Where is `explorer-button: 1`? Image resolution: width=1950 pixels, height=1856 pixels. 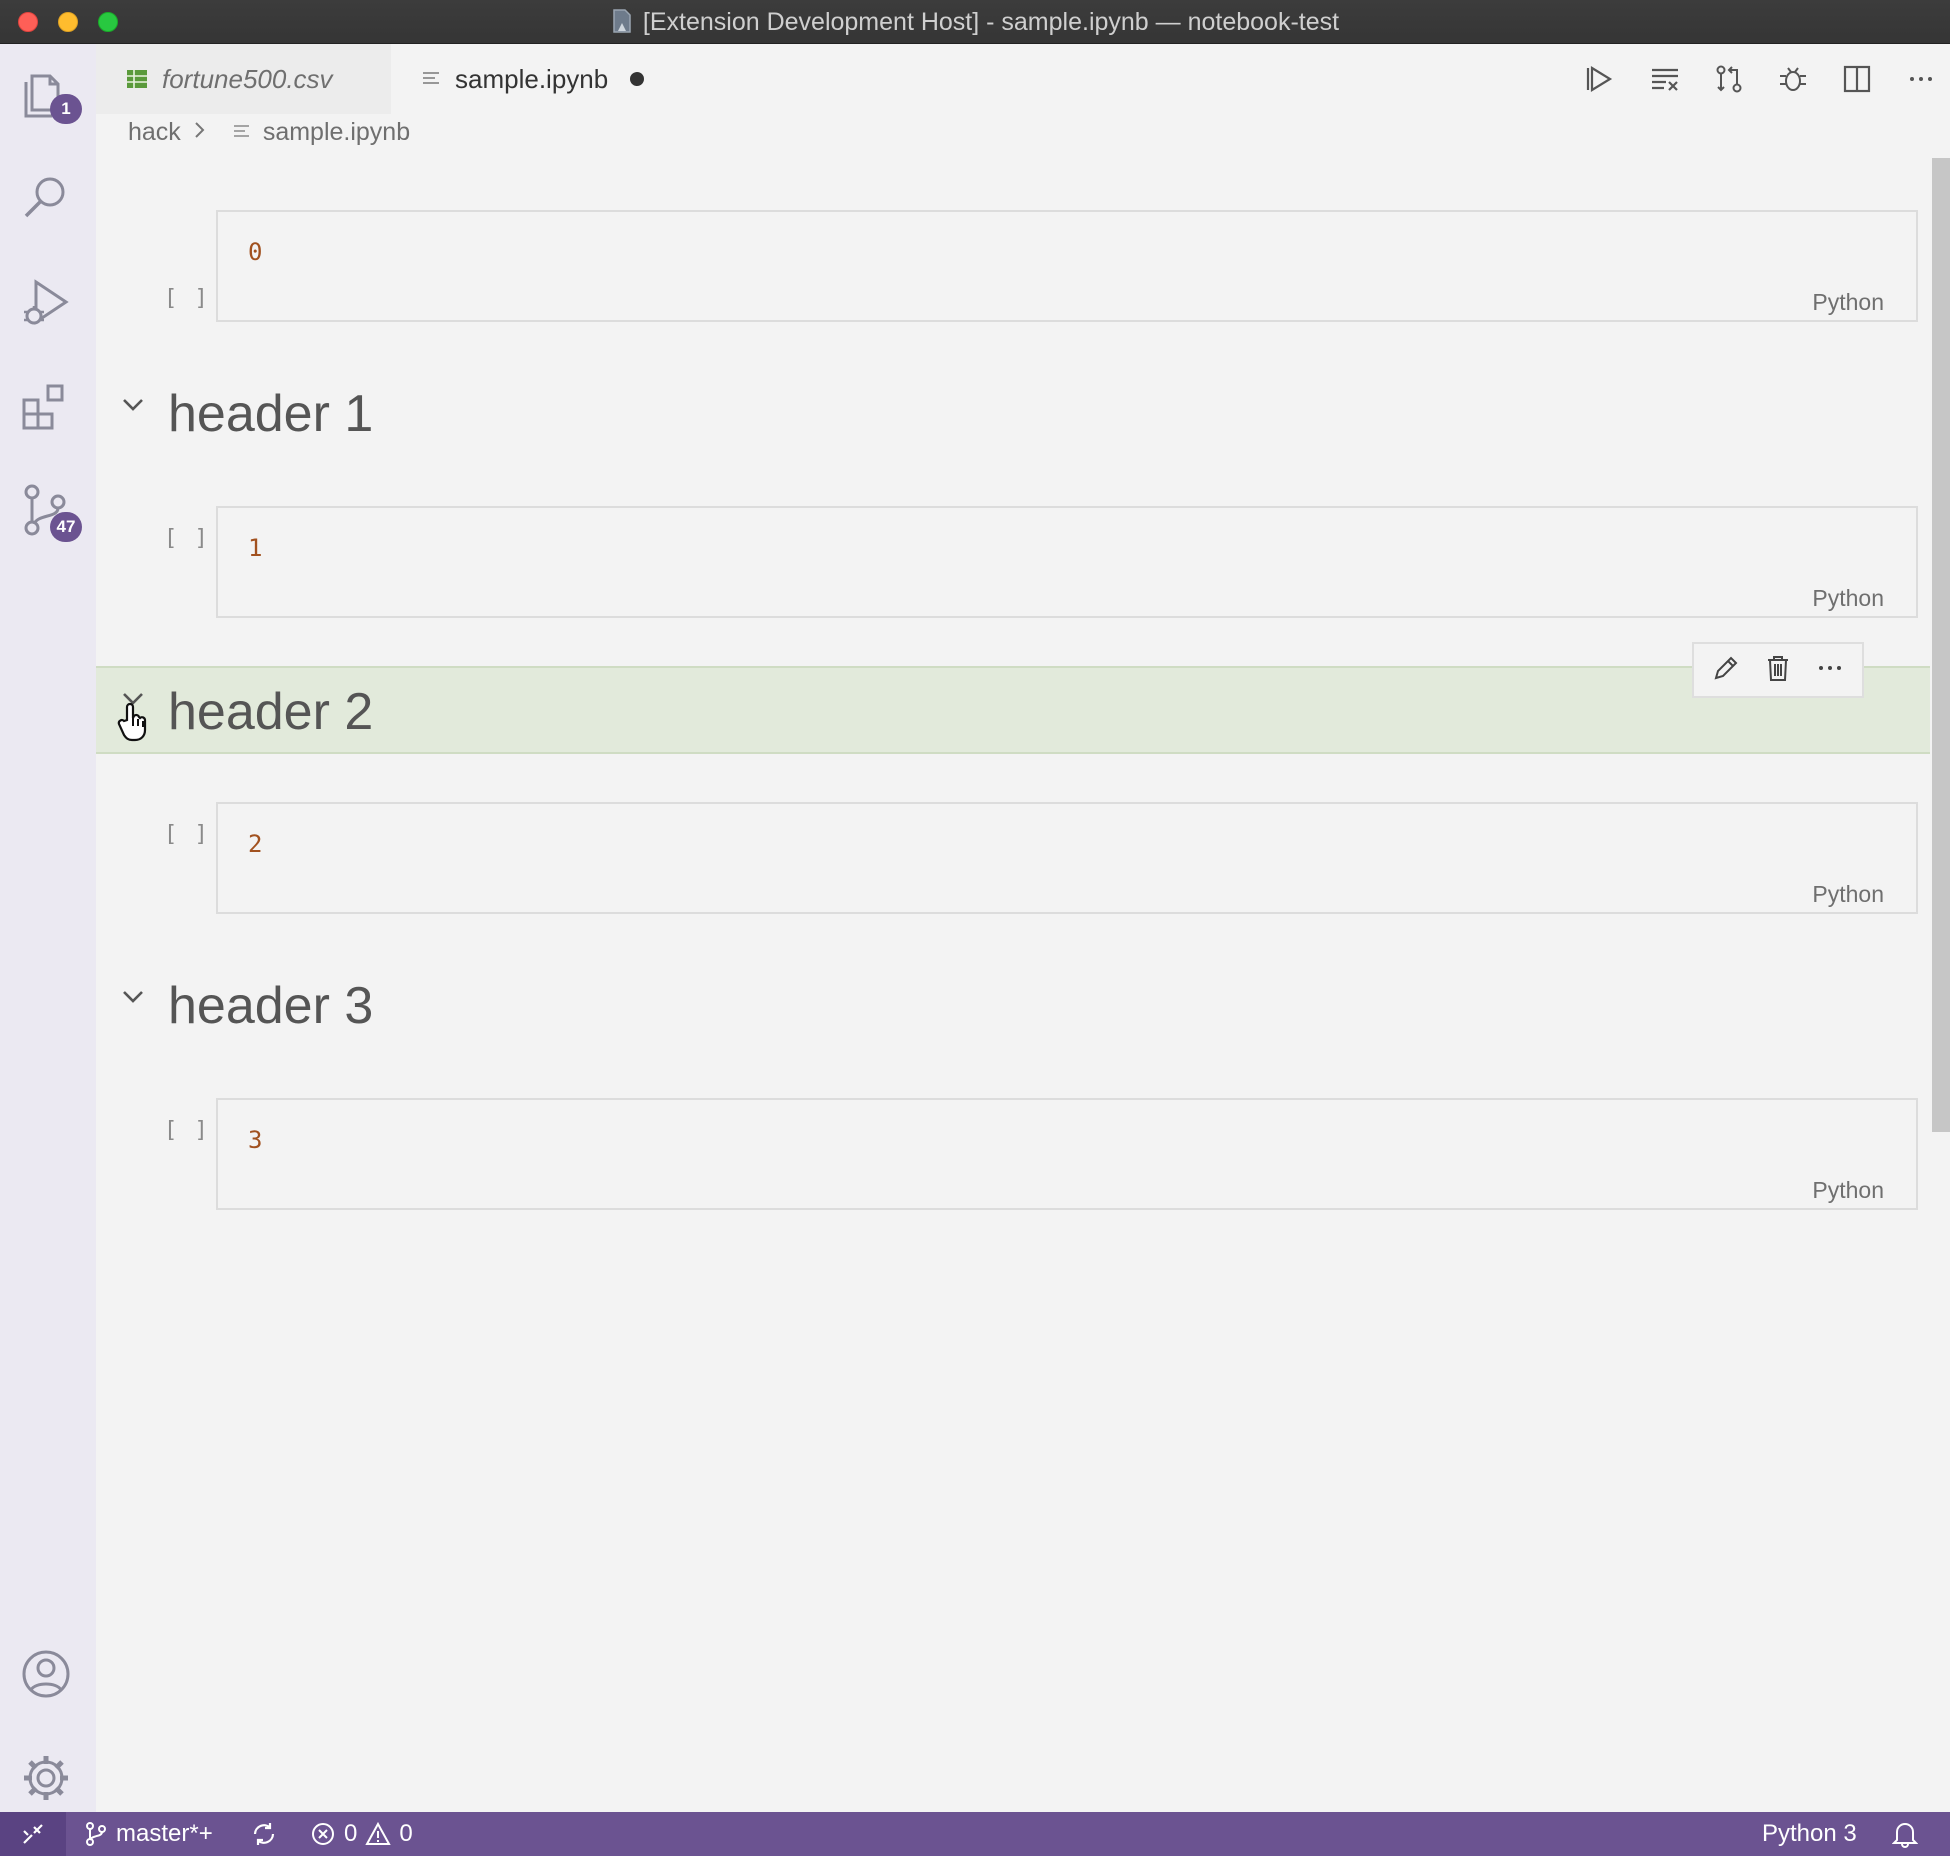
explorer-button: 1 is located at coordinates (50, 94).